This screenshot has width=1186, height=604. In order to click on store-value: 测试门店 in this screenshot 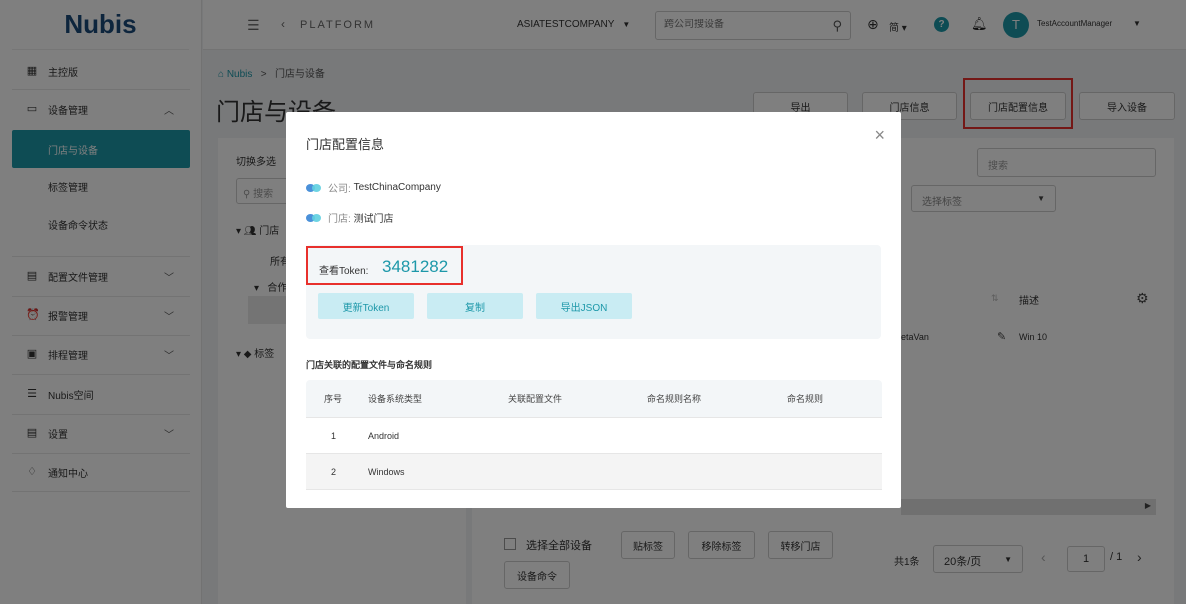, I will do `click(373, 219)`.